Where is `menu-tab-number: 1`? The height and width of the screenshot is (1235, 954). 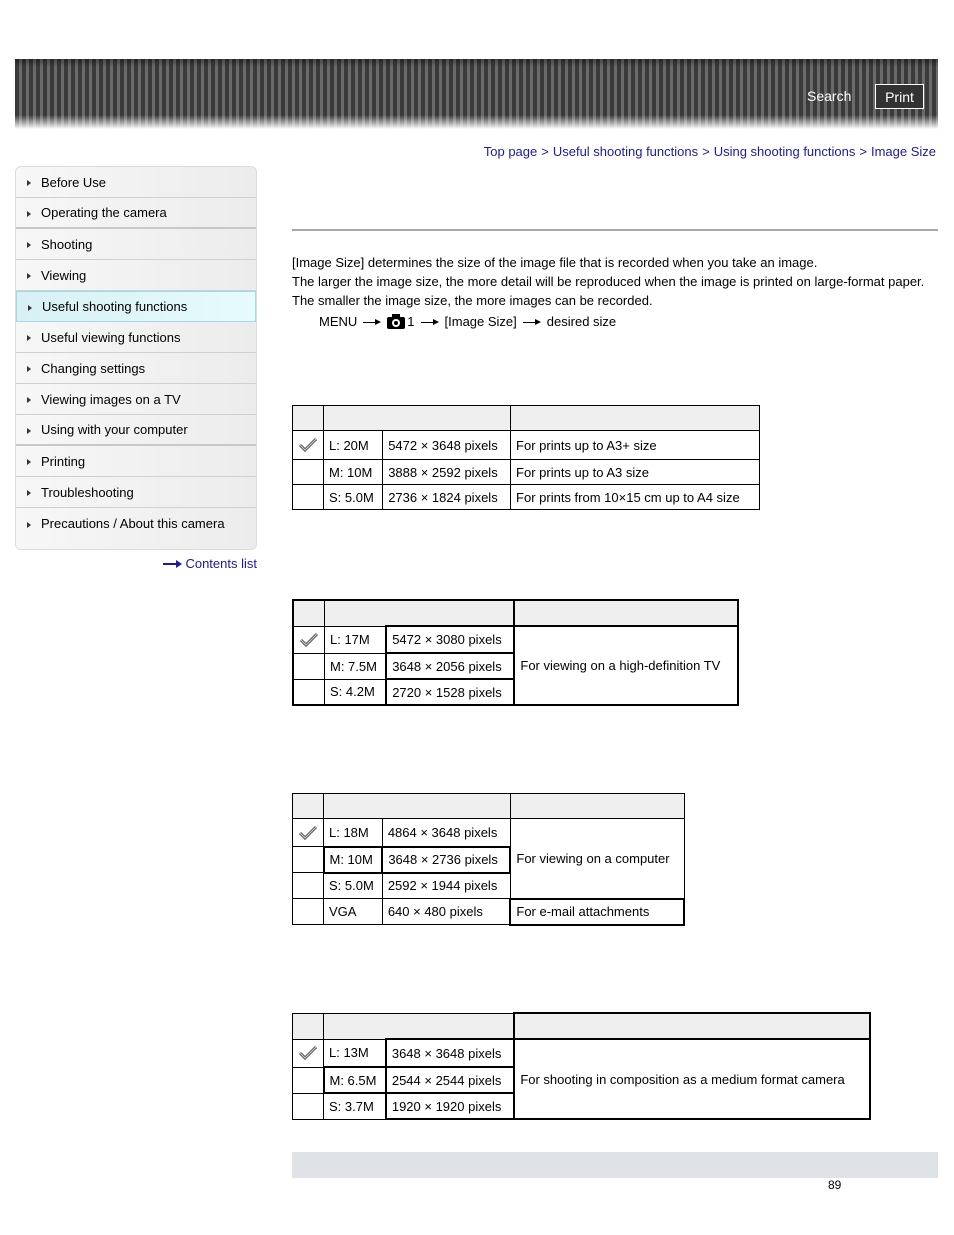
menu-tab-number: 1 is located at coordinates (411, 321).